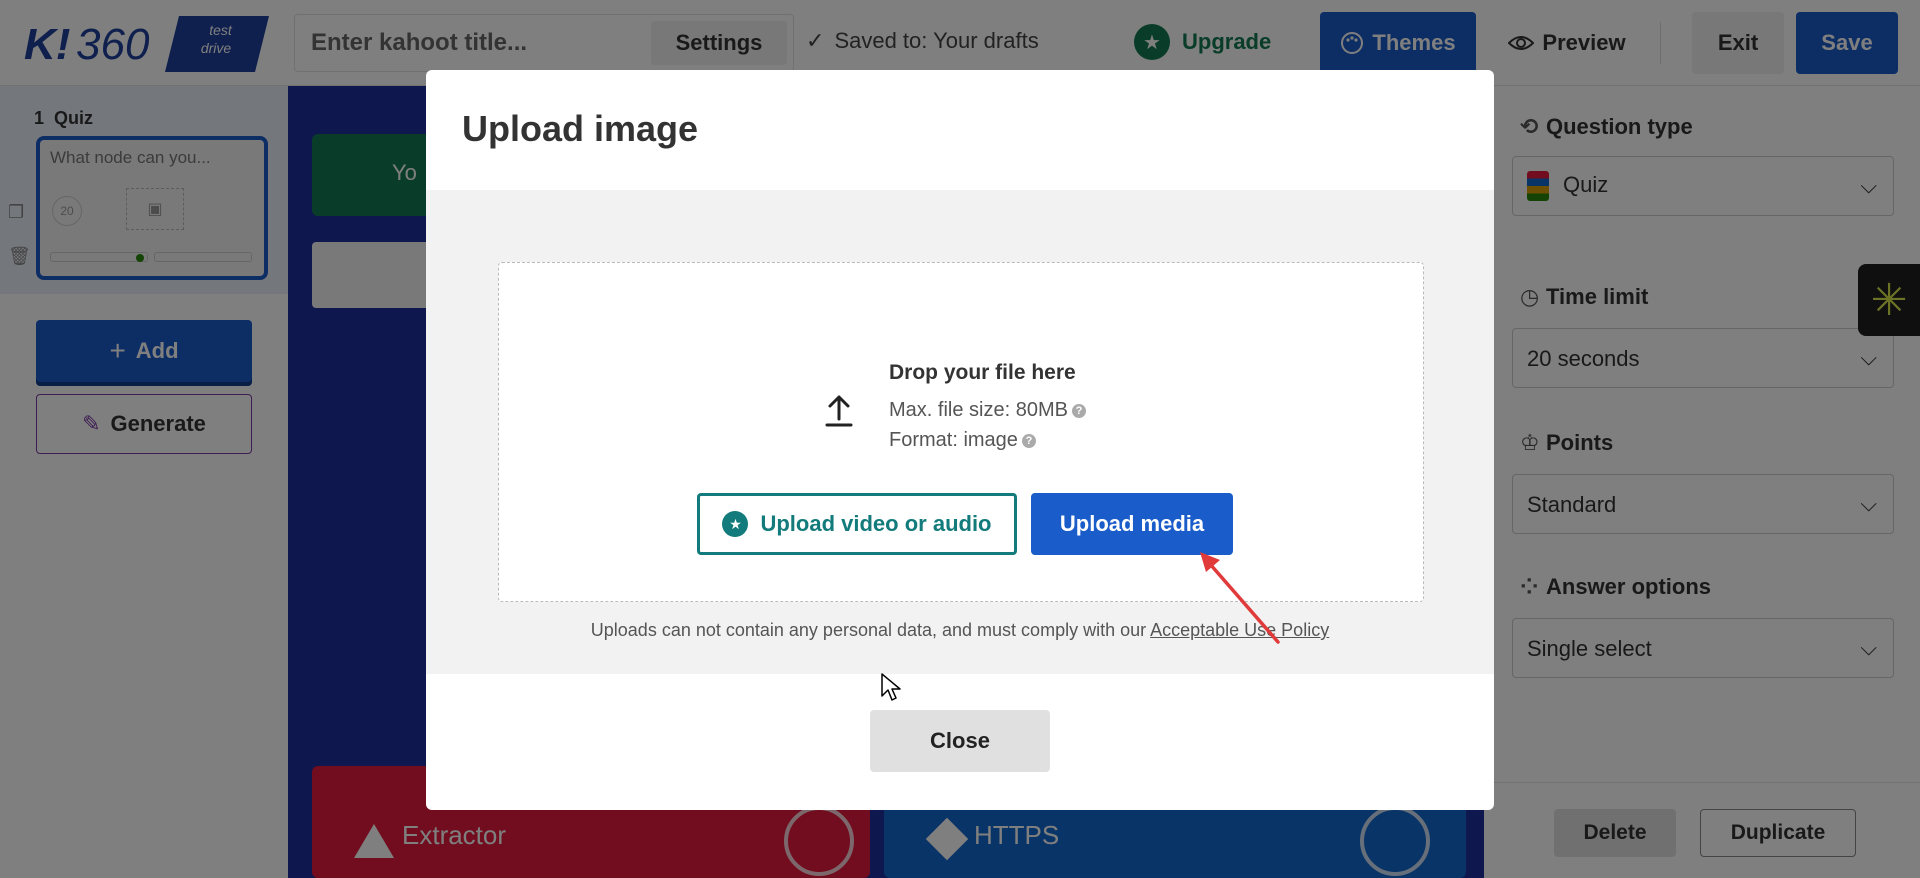 The width and height of the screenshot is (1920, 878). What do you see at coordinates (580, 128) in the screenshot?
I see `dialog-title: Upload image` at bounding box center [580, 128].